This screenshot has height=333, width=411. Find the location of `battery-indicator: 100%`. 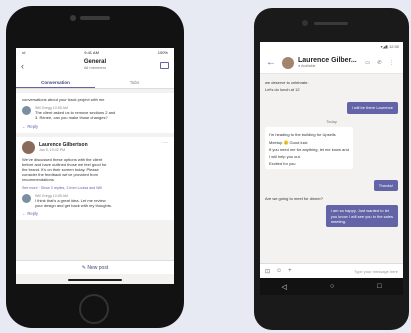

battery-indicator: 100% is located at coordinates (162, 52).